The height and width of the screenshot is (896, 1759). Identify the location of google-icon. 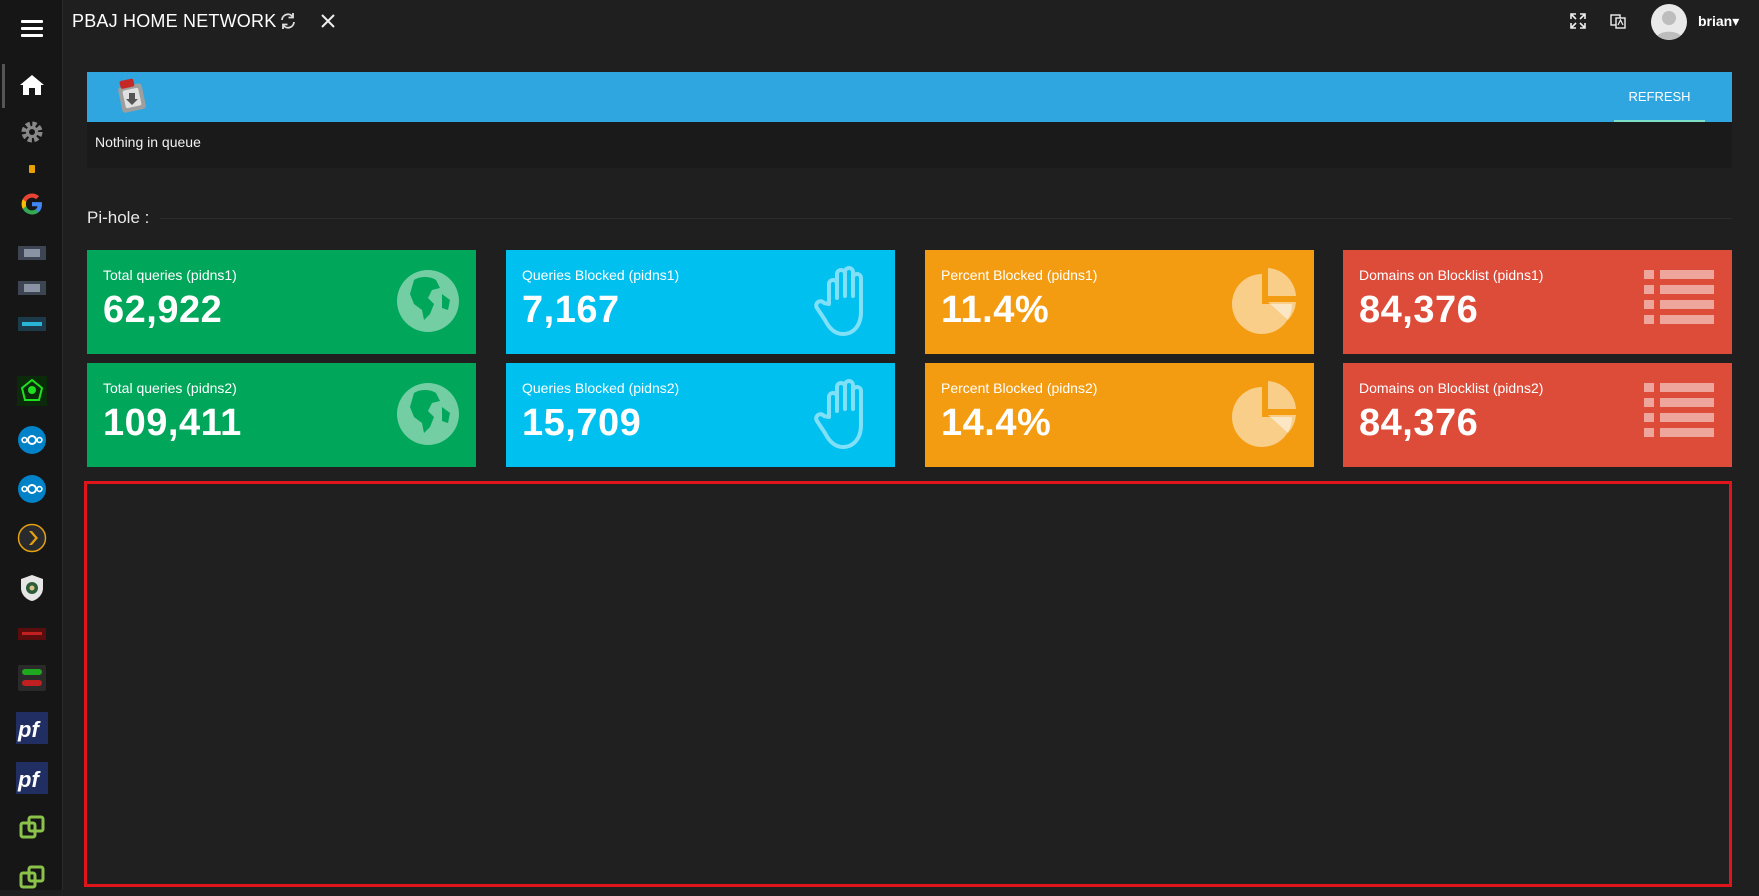
(32, 204).